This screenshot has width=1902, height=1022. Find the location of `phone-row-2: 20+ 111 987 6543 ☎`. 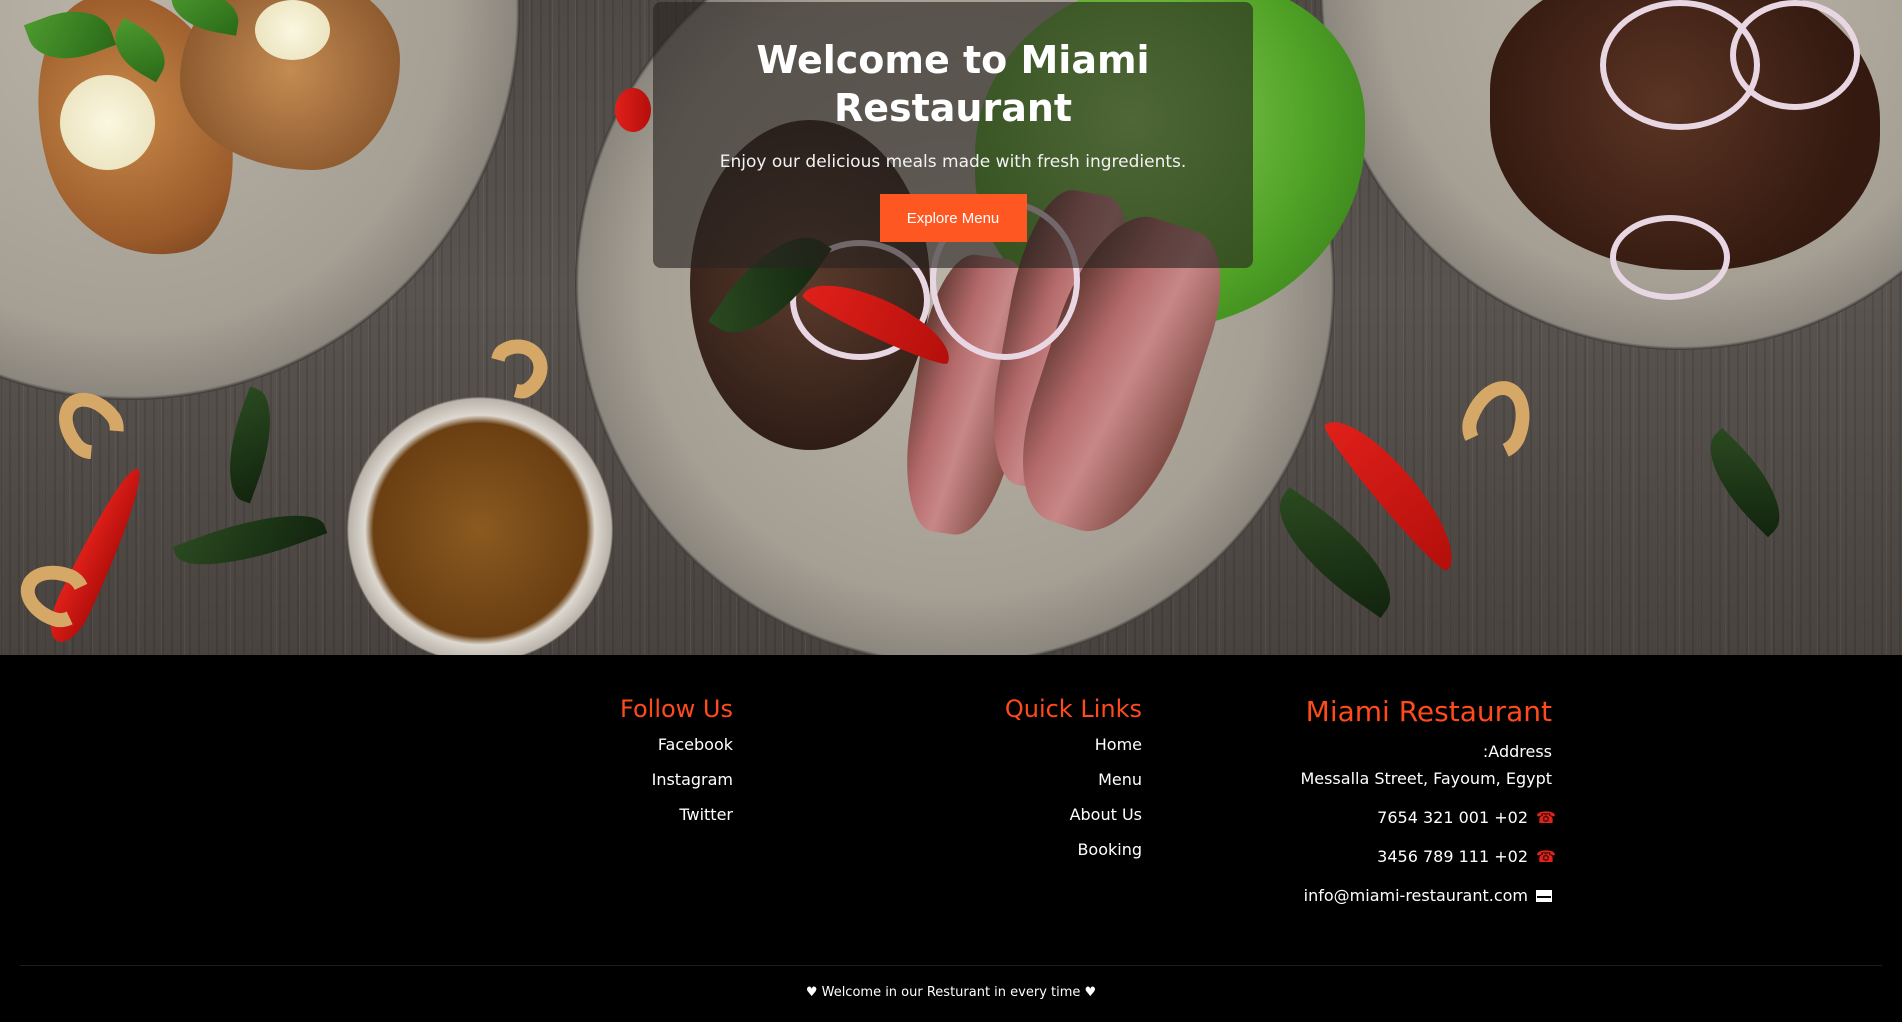

phone-row-2: 20+ 111 987 6543 ☎ is located at coordinates (1428, 856).